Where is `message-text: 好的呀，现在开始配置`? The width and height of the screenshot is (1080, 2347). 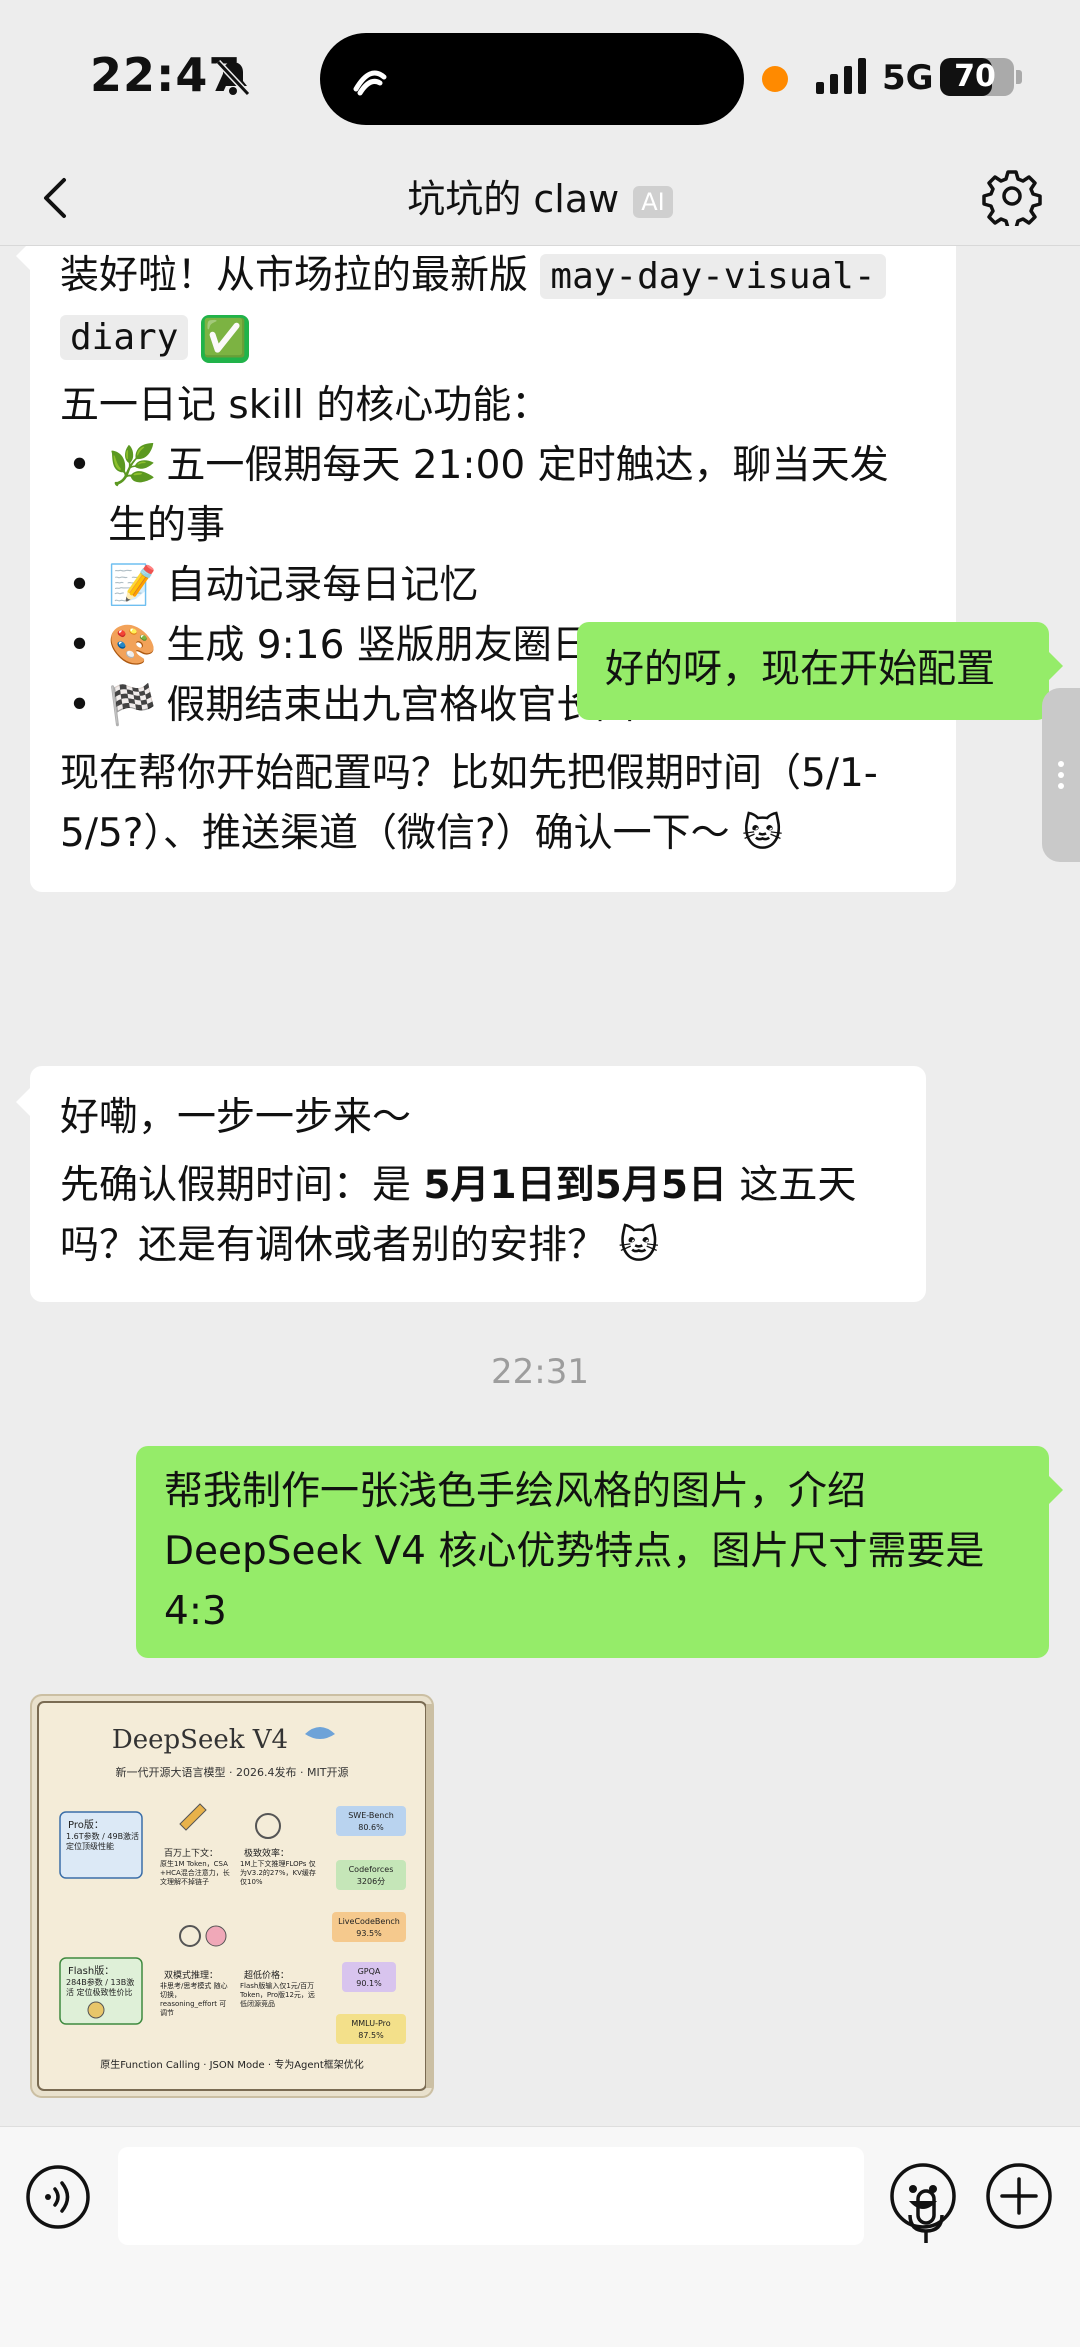
message-text: 好的呀，现在开始配置 is located at coordinates (800, 669).